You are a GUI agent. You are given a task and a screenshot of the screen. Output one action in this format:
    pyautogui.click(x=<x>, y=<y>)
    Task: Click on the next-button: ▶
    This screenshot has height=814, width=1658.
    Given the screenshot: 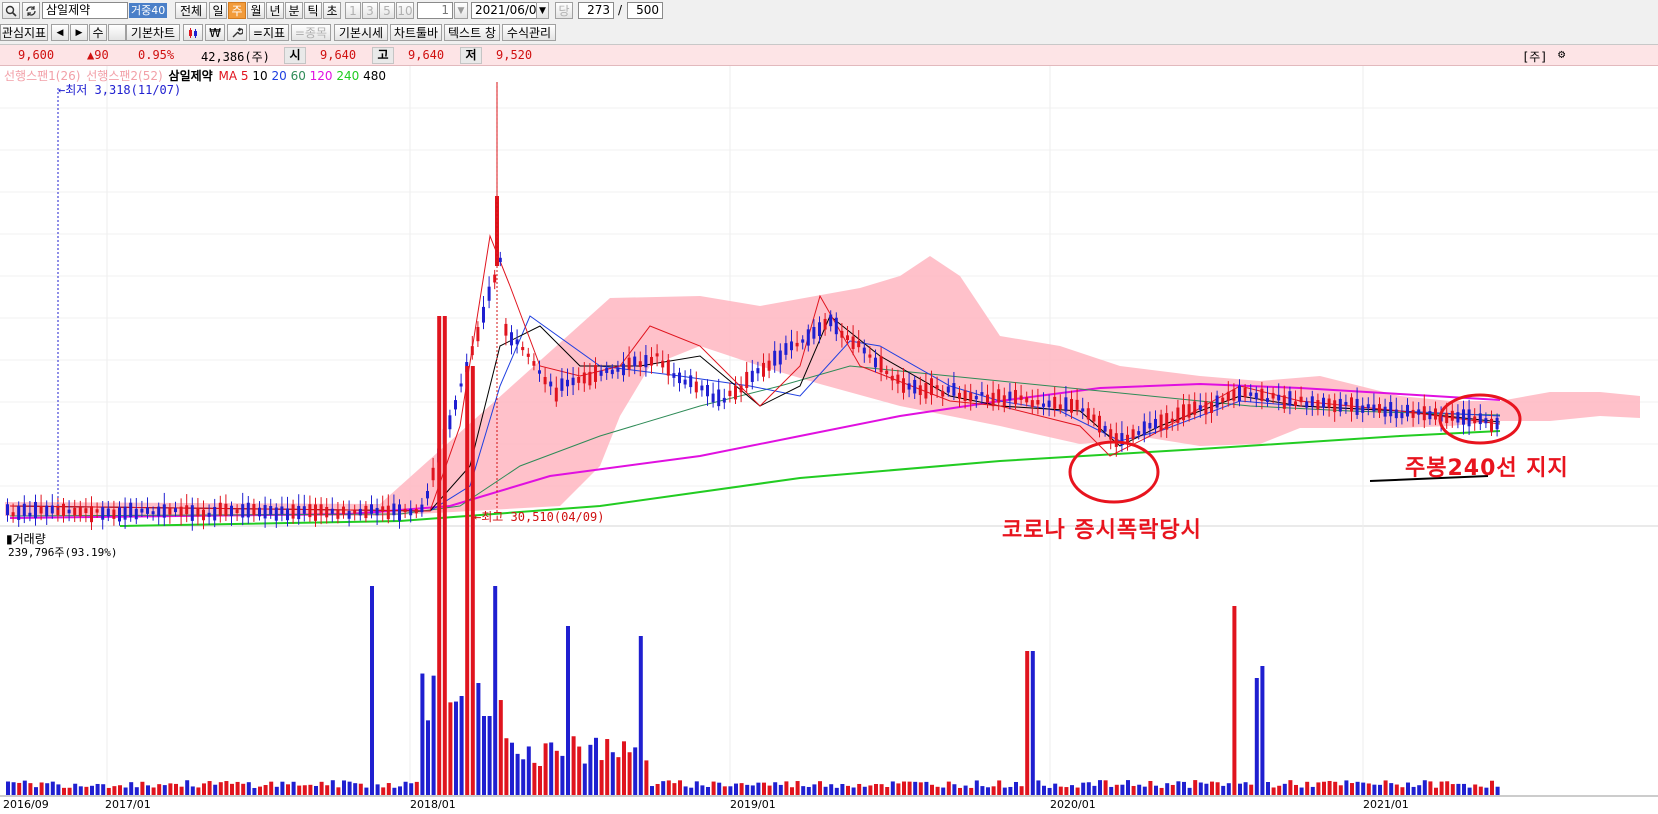 What is the action you would take?
    pyautogui.click(x=79, y=32)
    